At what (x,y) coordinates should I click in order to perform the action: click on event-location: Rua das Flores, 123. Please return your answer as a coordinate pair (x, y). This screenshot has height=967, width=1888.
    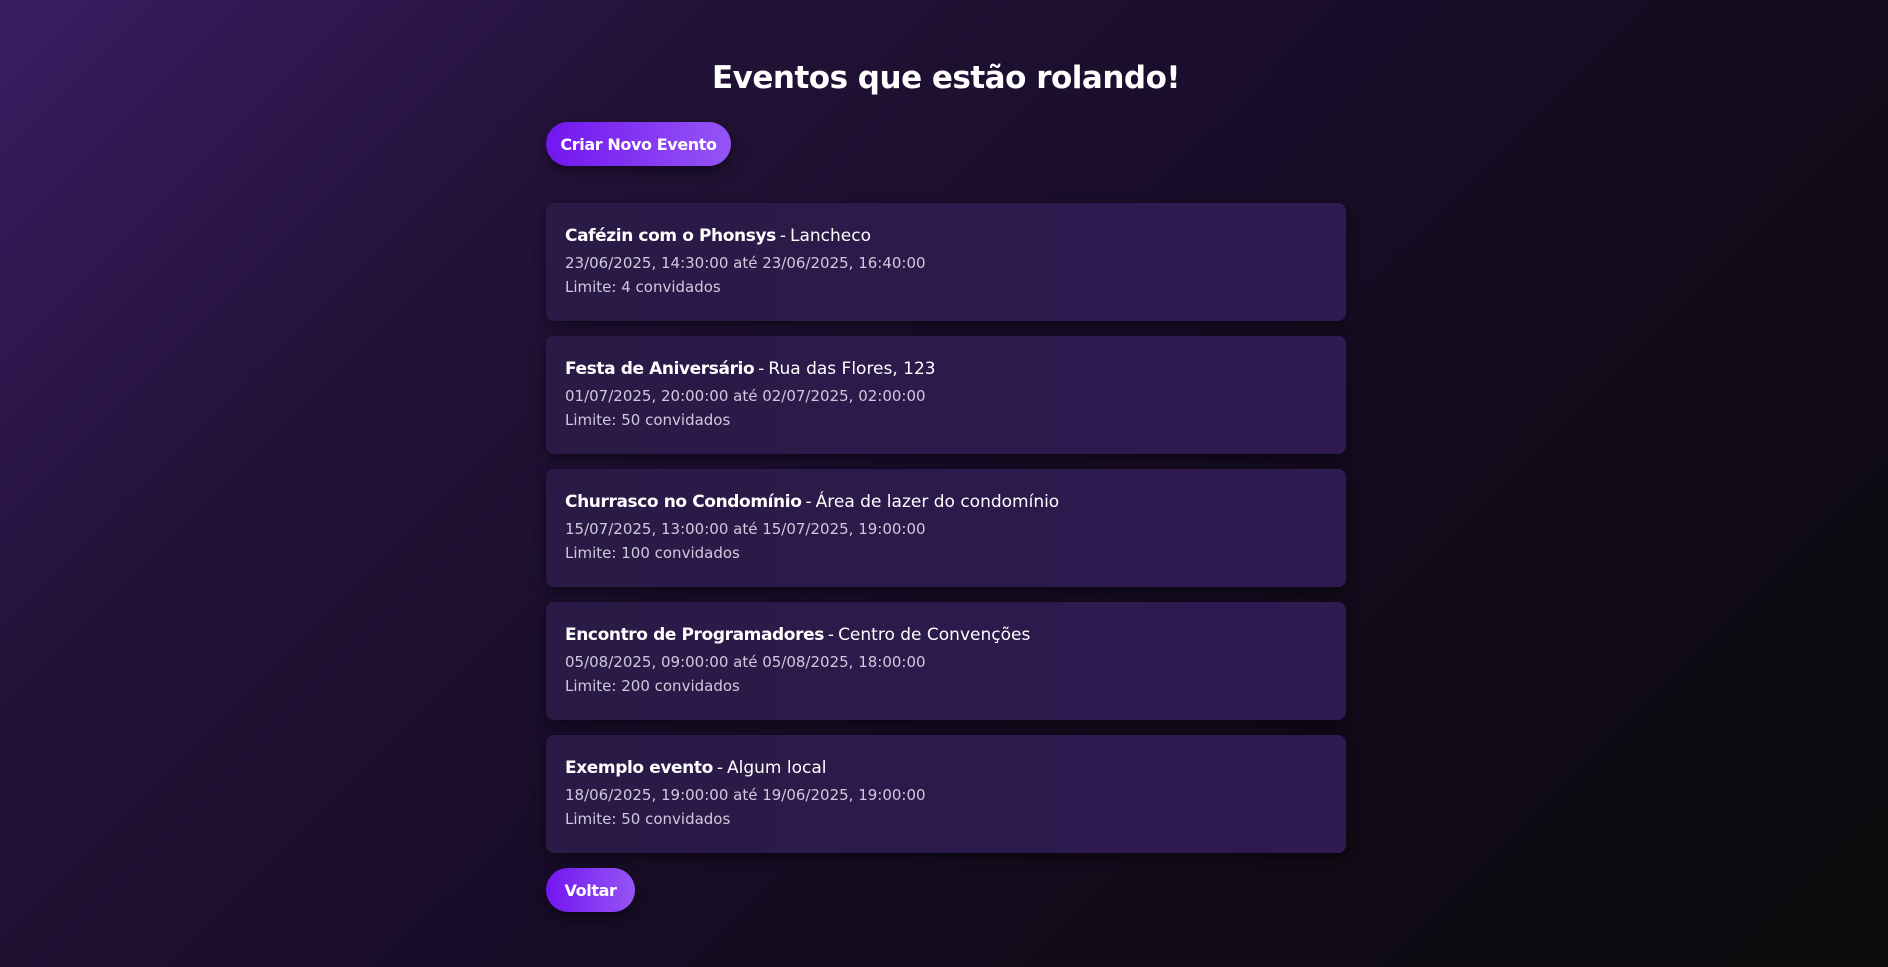
    Looking at the image, I should click on (852, 369).